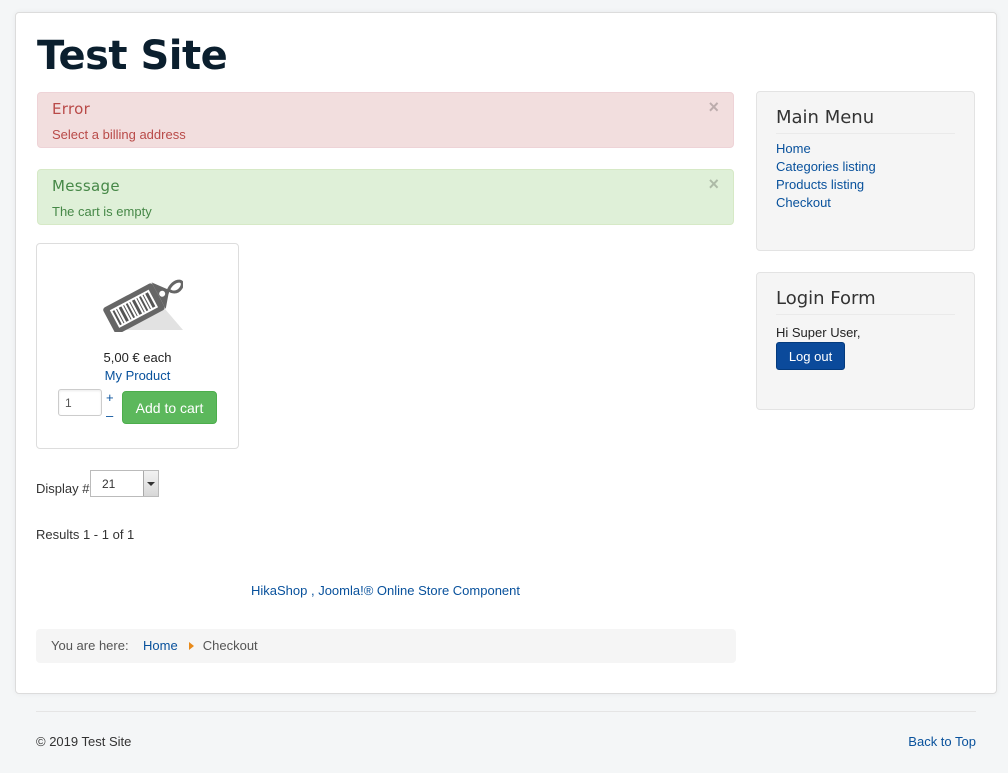 The height and width of the screenshot is (773, 1008). What do you see at coordinates (71, 109) in the screenshot?
I see `error-heading: Error` at bounding box center [71, 109].